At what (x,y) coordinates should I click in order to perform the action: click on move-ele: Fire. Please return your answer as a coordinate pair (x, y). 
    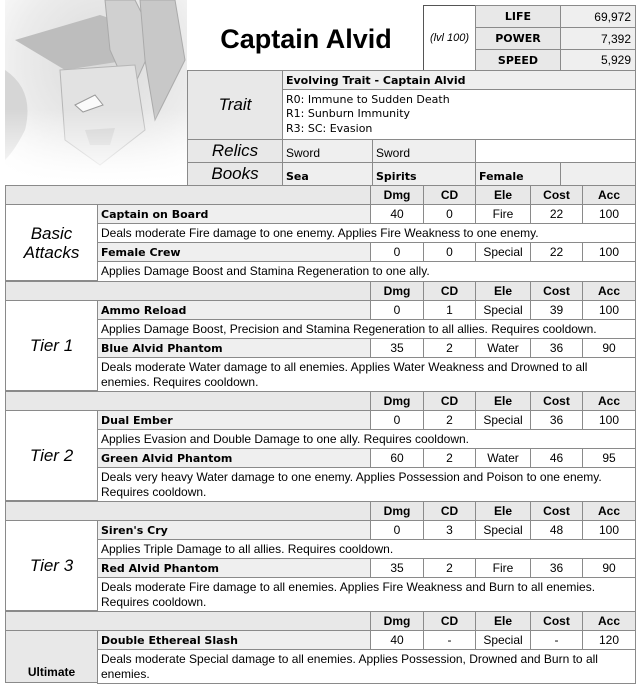
    Looking at the image, I should click on (503, 568).